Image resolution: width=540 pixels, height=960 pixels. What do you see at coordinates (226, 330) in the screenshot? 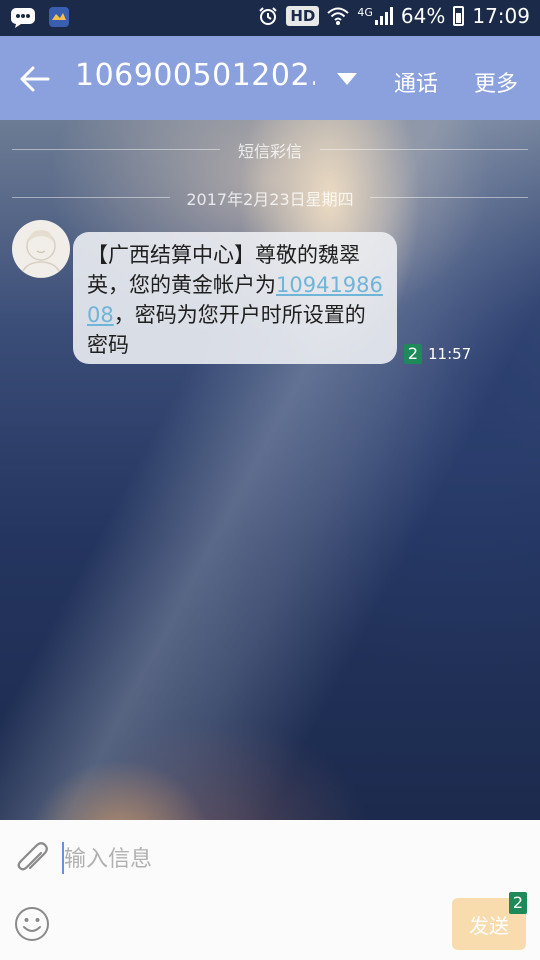
I see `message-text-end: ，密码为您开户时所设置的密码` at bounding box center [226, 330].